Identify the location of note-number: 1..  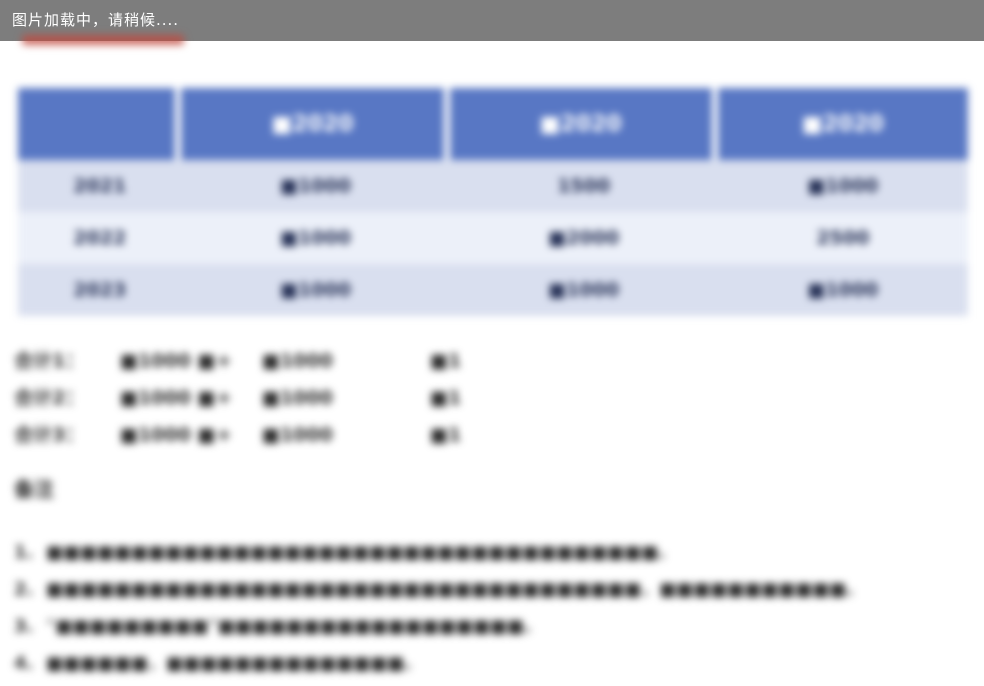
(24, 552).